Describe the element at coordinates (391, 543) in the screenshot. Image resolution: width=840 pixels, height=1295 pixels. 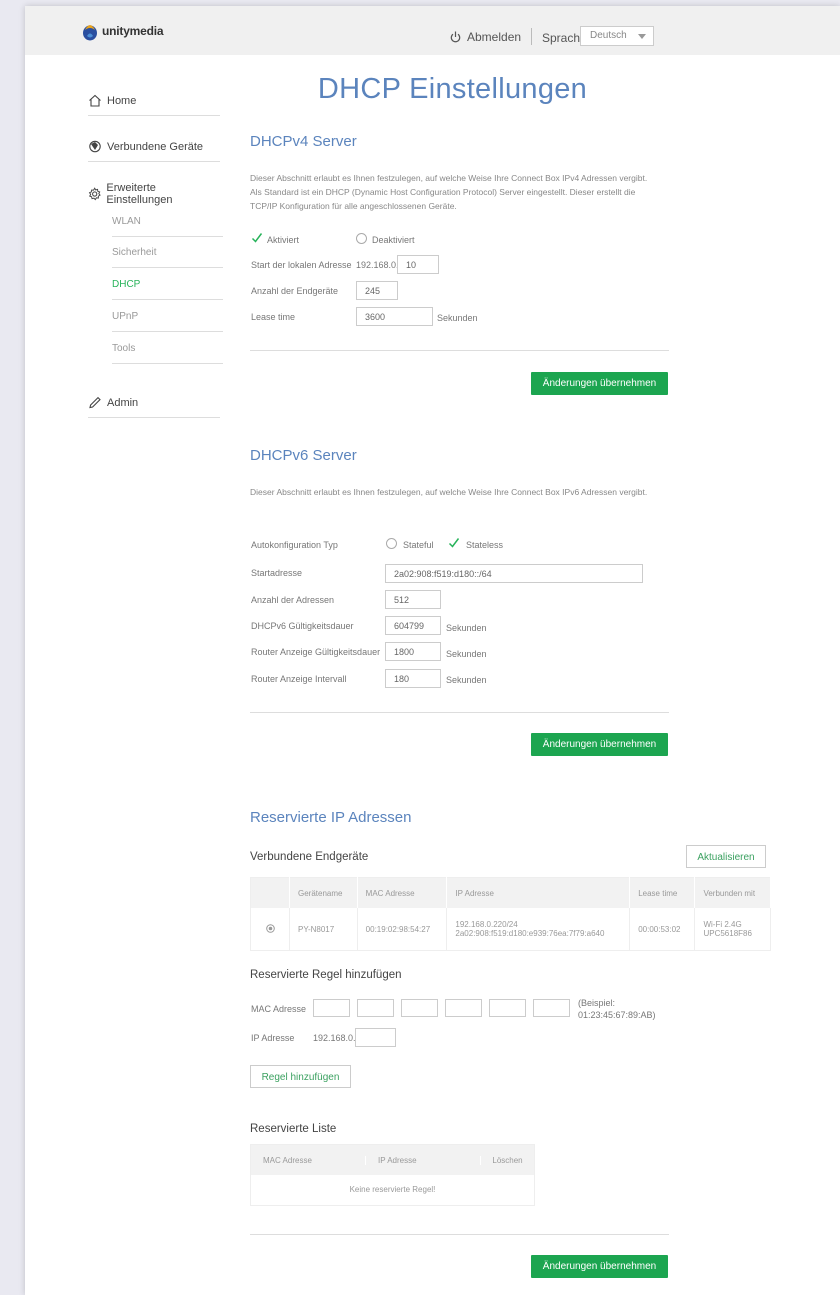
I see `dhcpv6-stateful-radio` at that location.